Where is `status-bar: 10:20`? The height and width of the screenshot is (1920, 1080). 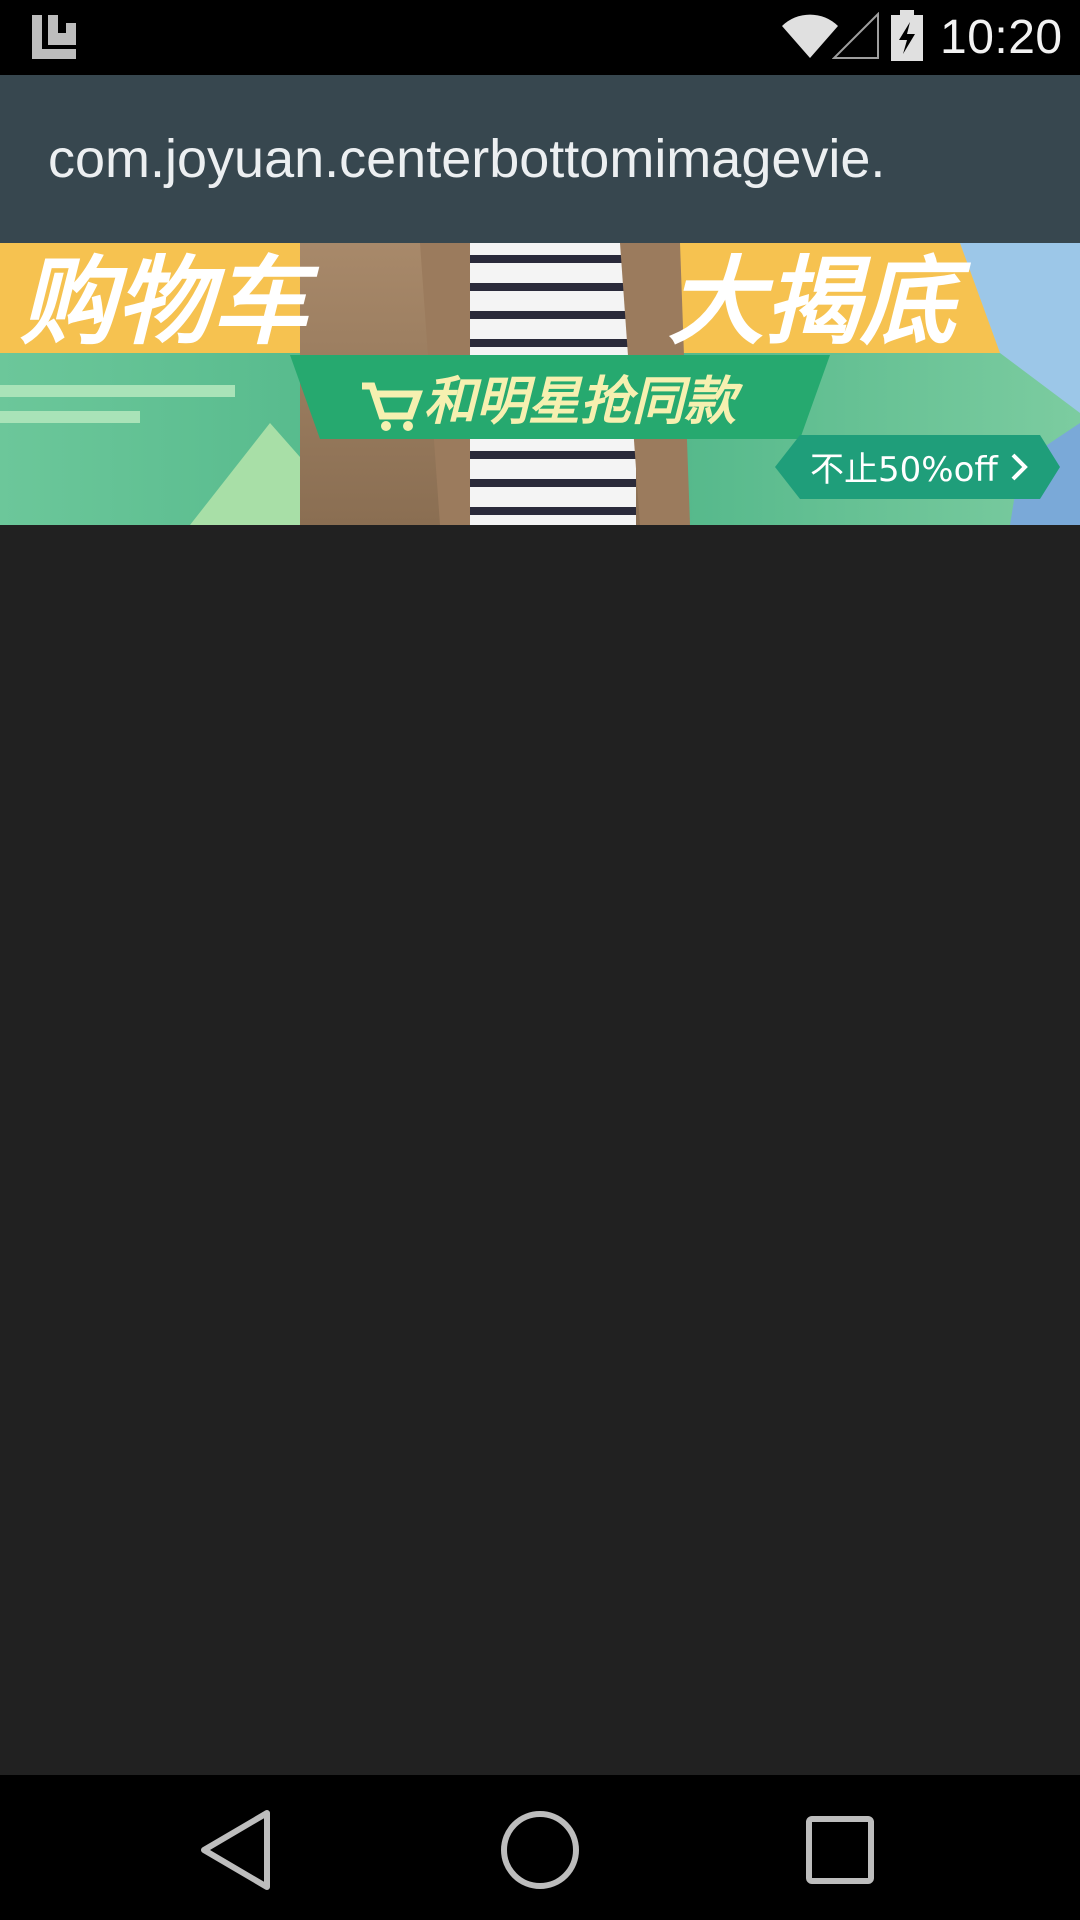
status-bar: 10:20 is located at coordinates (540, 37).